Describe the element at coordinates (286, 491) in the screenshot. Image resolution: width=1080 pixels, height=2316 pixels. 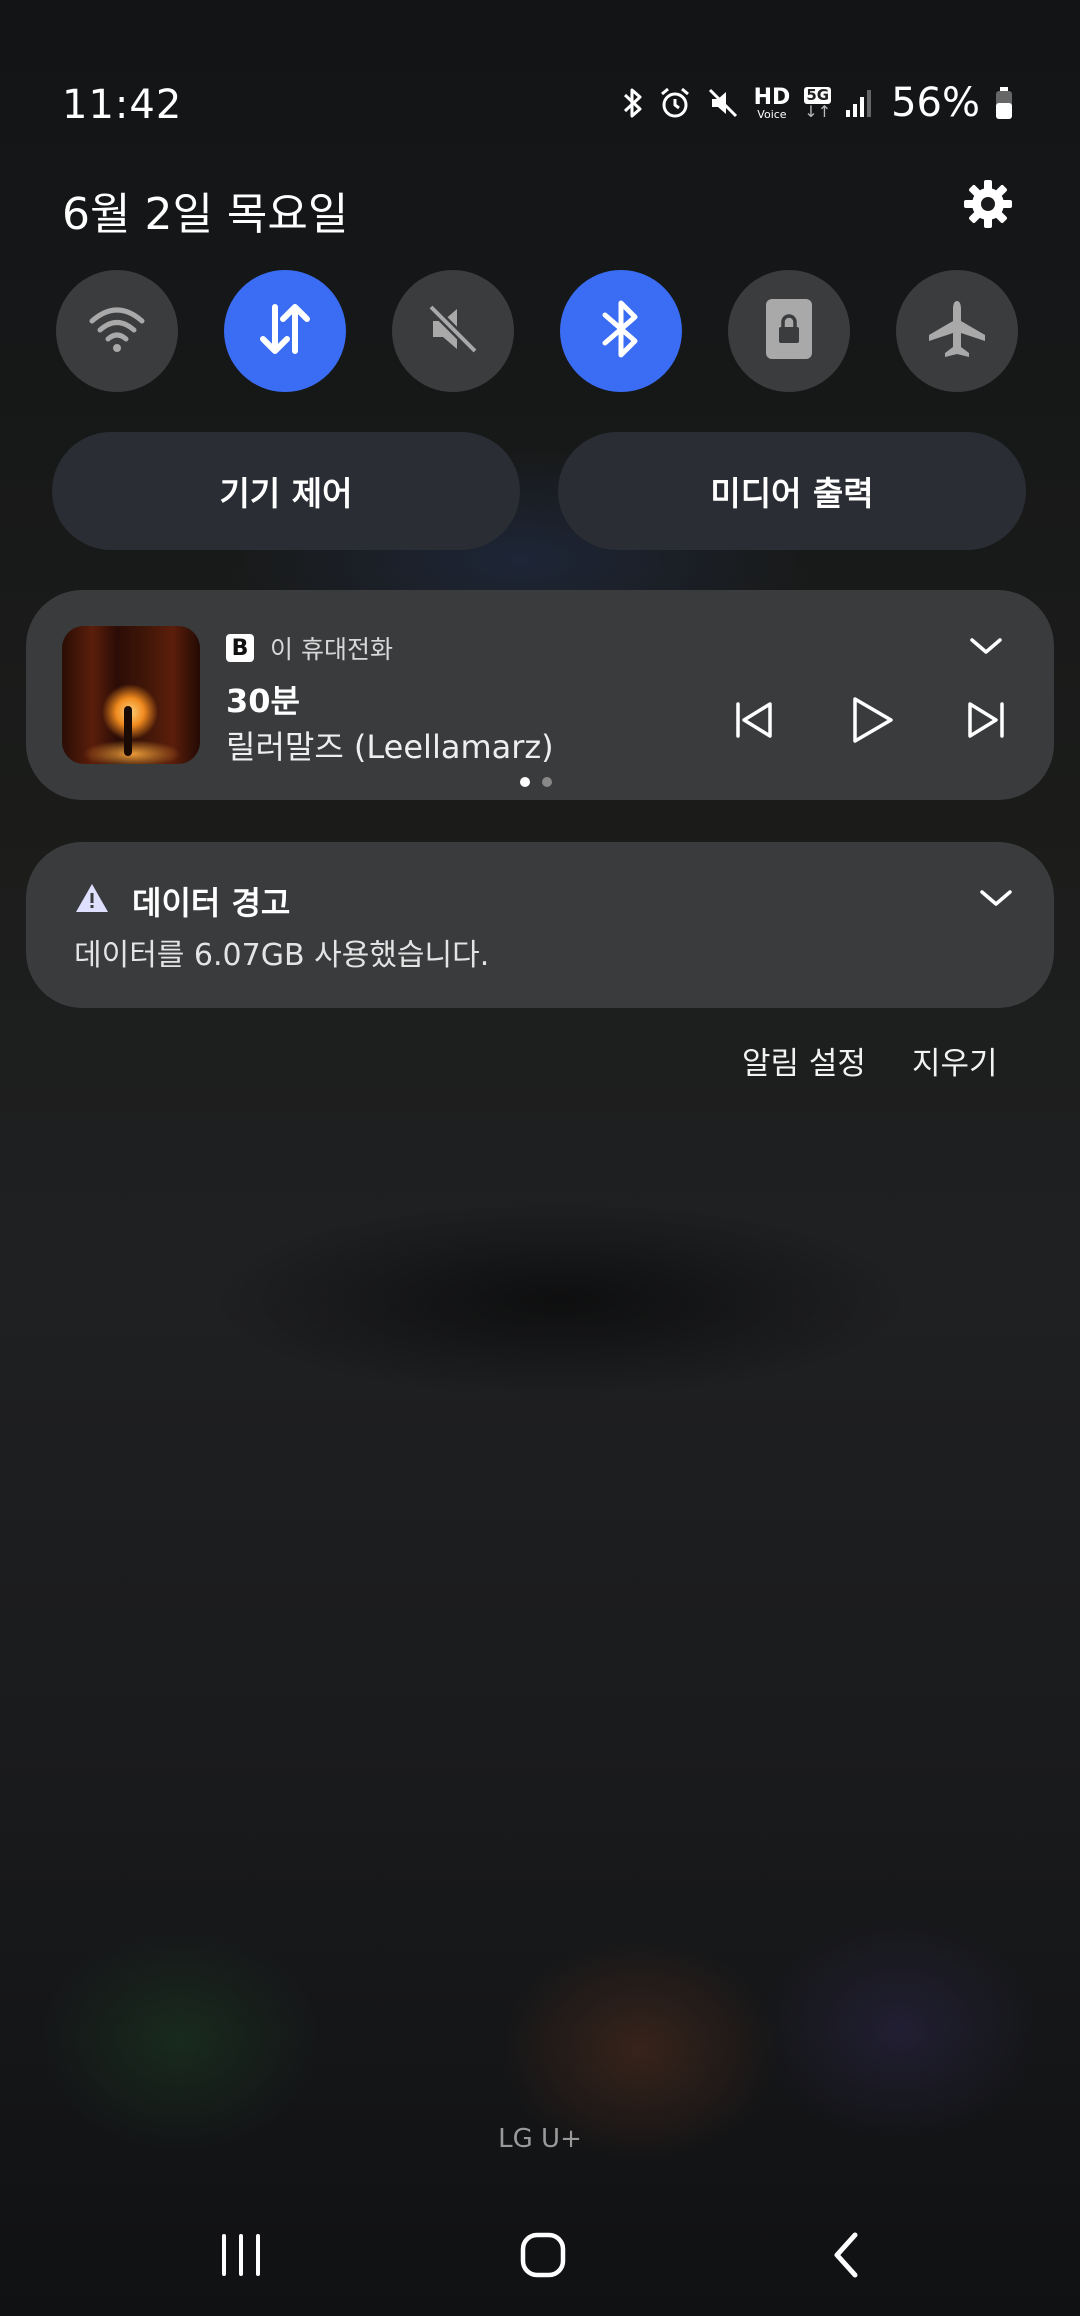
I see `device-control-button: 기기 제어` at that location.